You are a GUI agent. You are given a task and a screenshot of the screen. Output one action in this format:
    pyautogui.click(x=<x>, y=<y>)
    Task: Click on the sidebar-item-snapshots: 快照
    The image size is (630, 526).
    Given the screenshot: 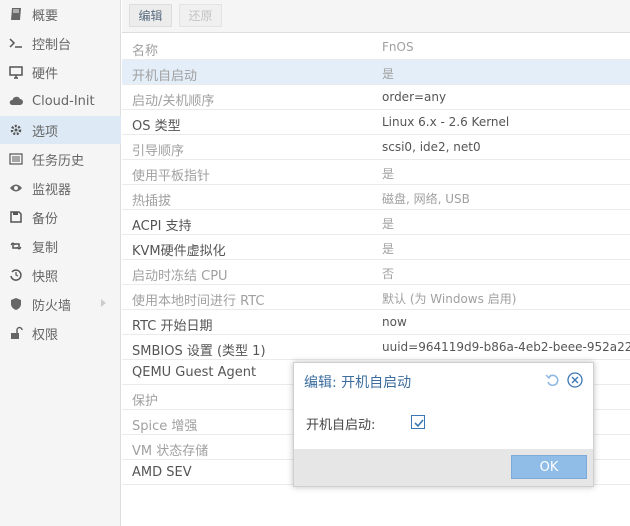 What is the action you would take?
    pyautogui.click(x=60, y=275)
    